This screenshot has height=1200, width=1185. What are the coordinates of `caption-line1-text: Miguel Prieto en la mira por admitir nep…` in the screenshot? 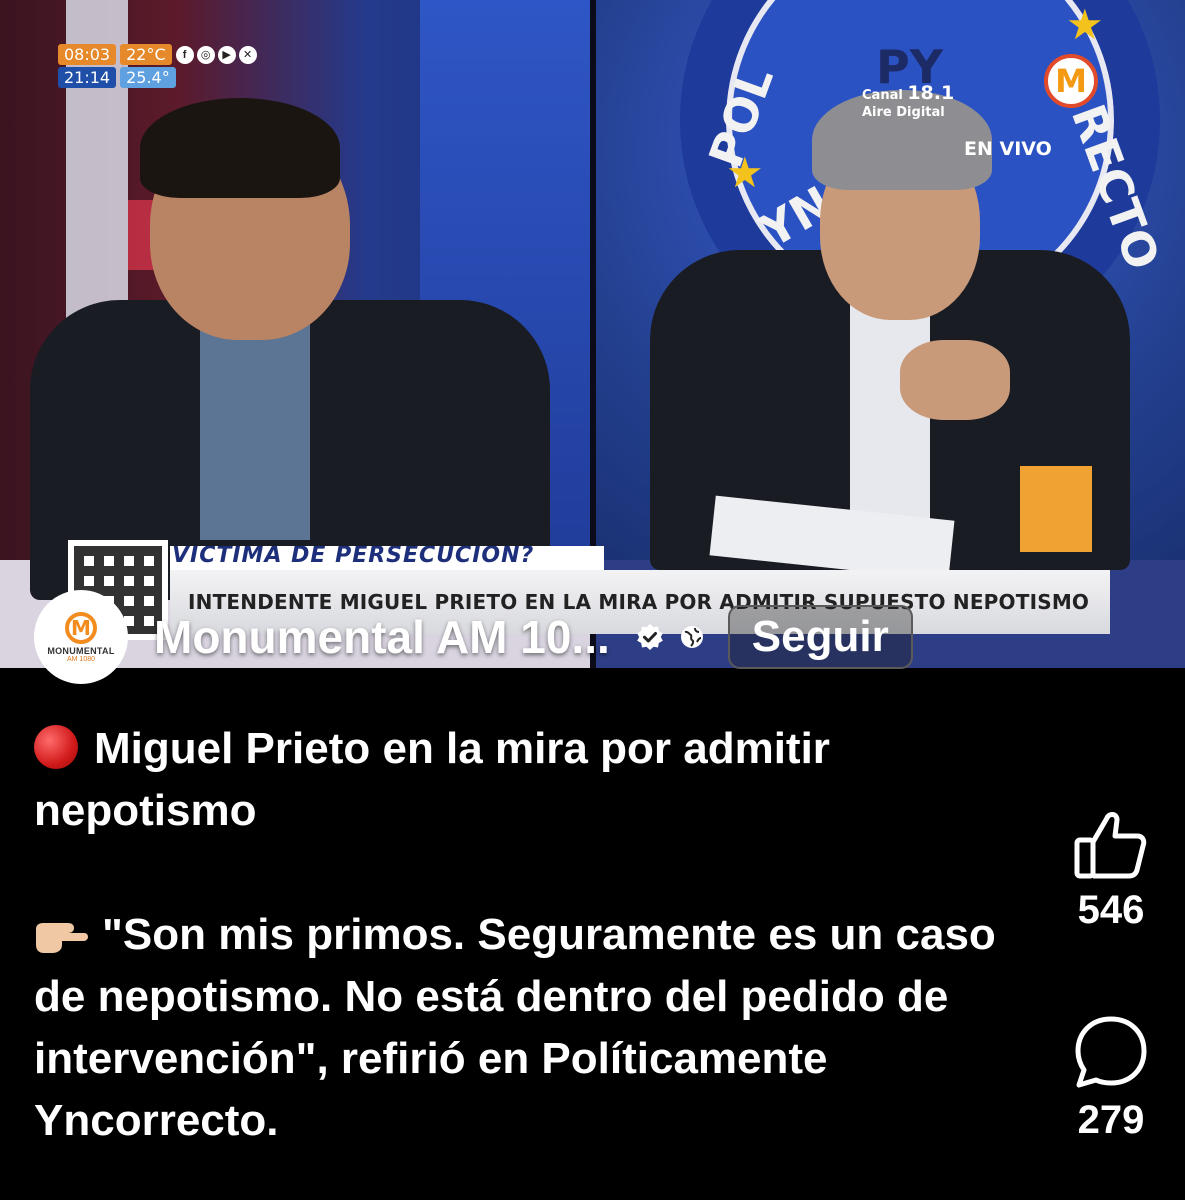 It's located at (432, 779).